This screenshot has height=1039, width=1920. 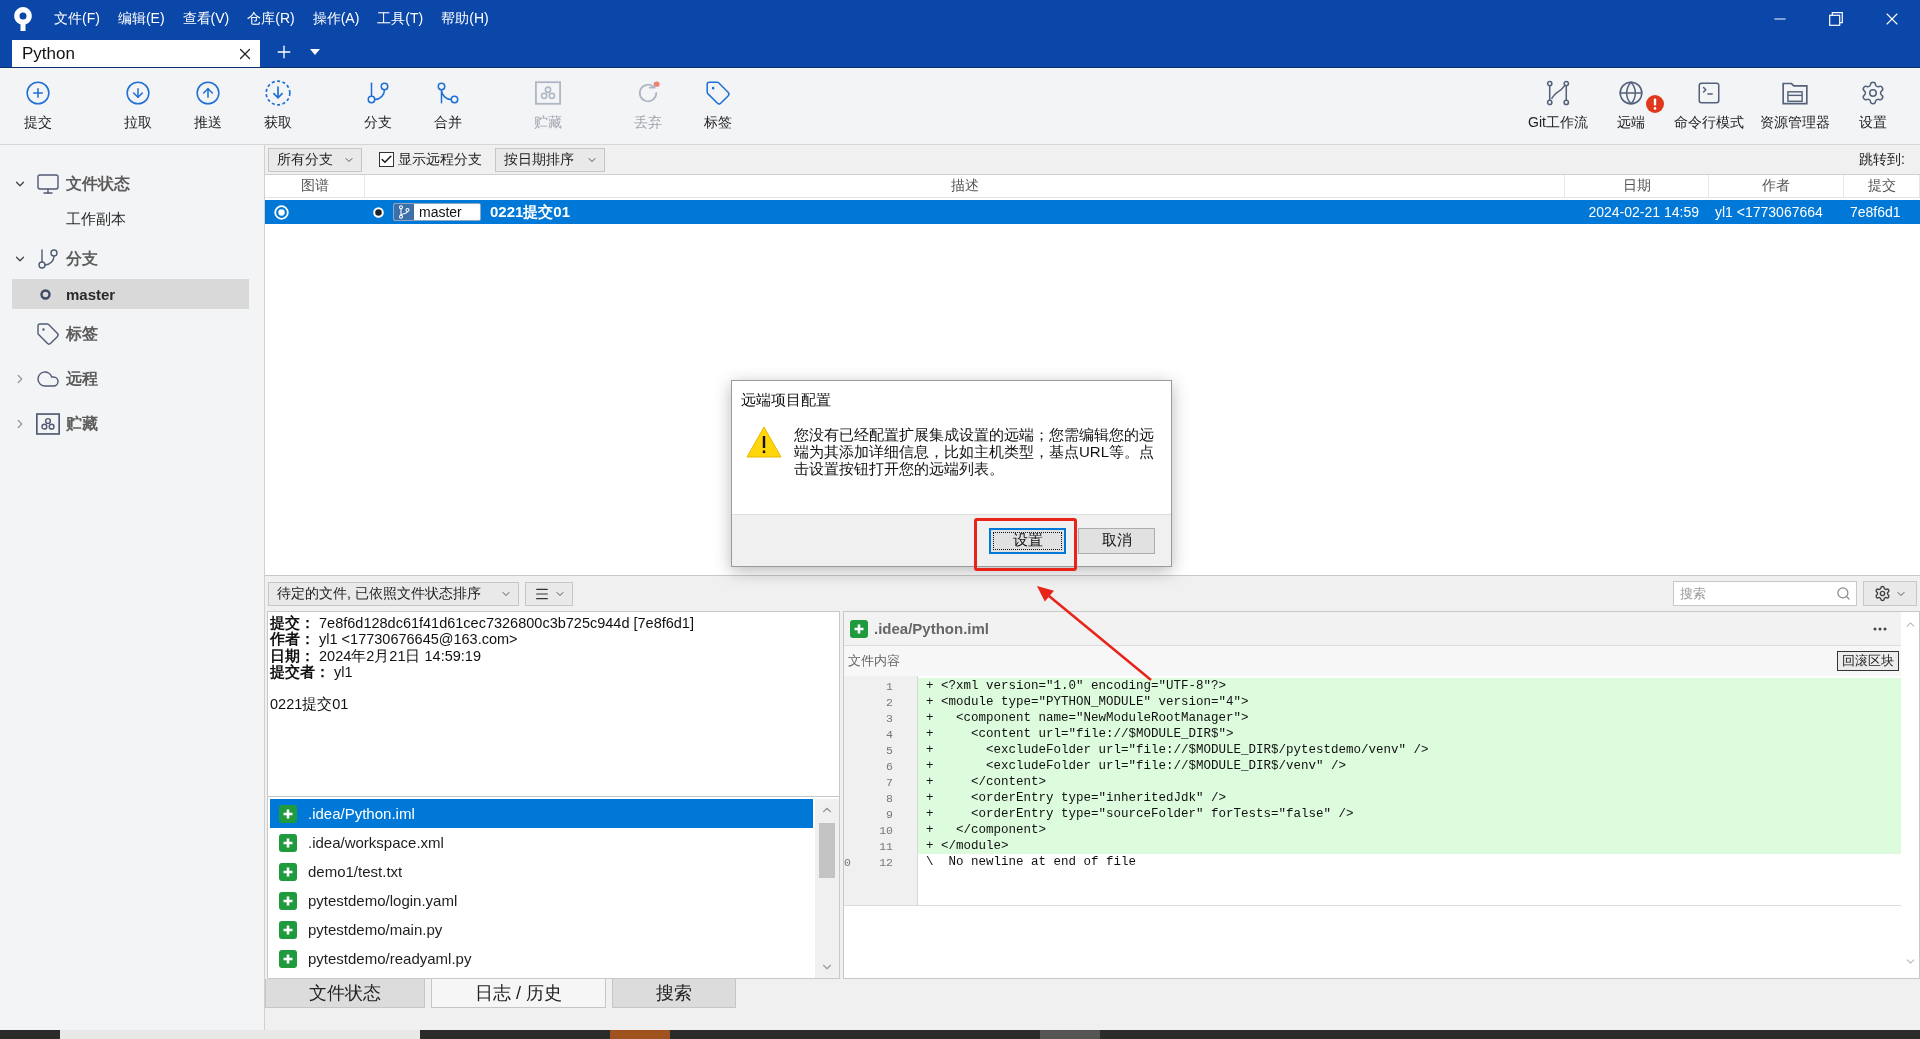 I want to click on toolbar-button: 推送, so click(x=208, y=106).